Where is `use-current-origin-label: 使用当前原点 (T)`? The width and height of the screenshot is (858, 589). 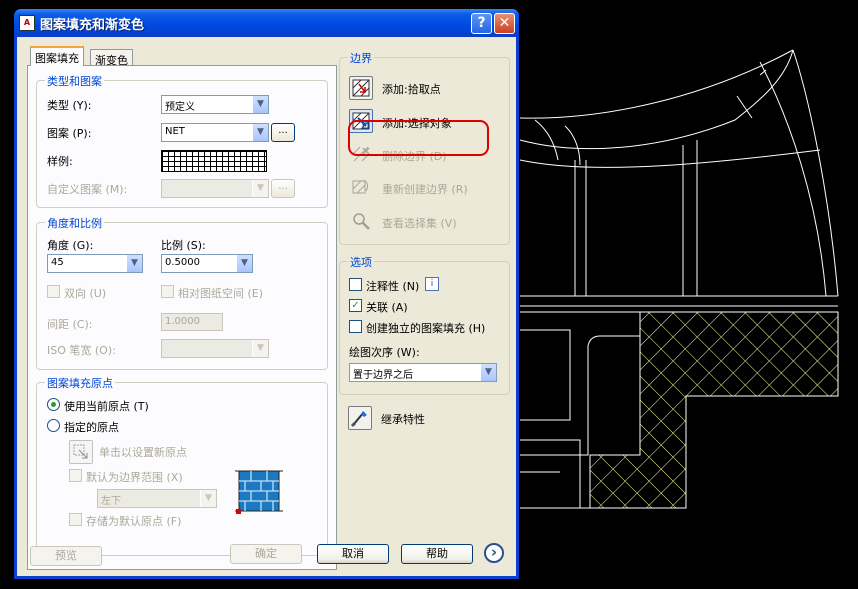 use-current-origin-label: 使用当前原点 (T) is located at coordinates (106, 406).